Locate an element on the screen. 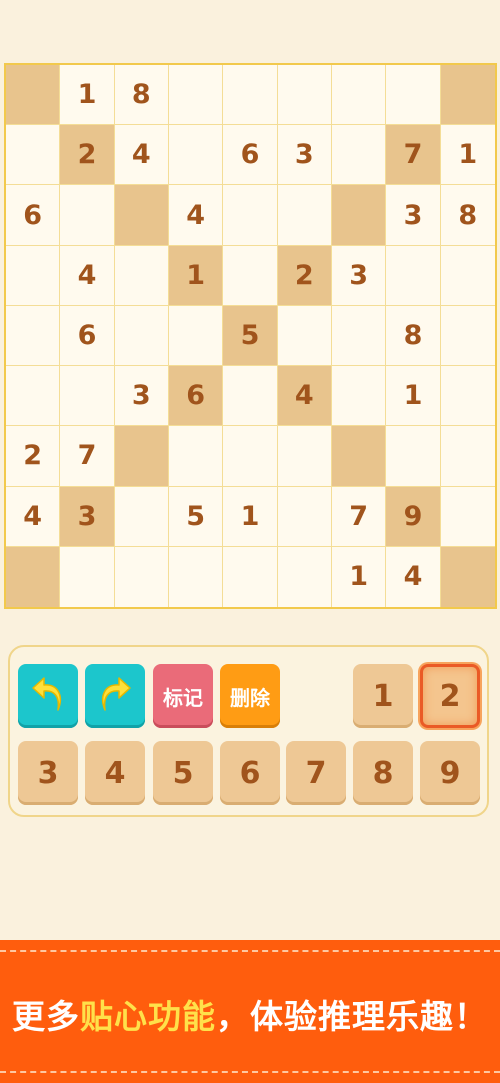 The height and width of the screenshot is (1083, 500). cell-r7-c8 is located at coordinates (413, 456).